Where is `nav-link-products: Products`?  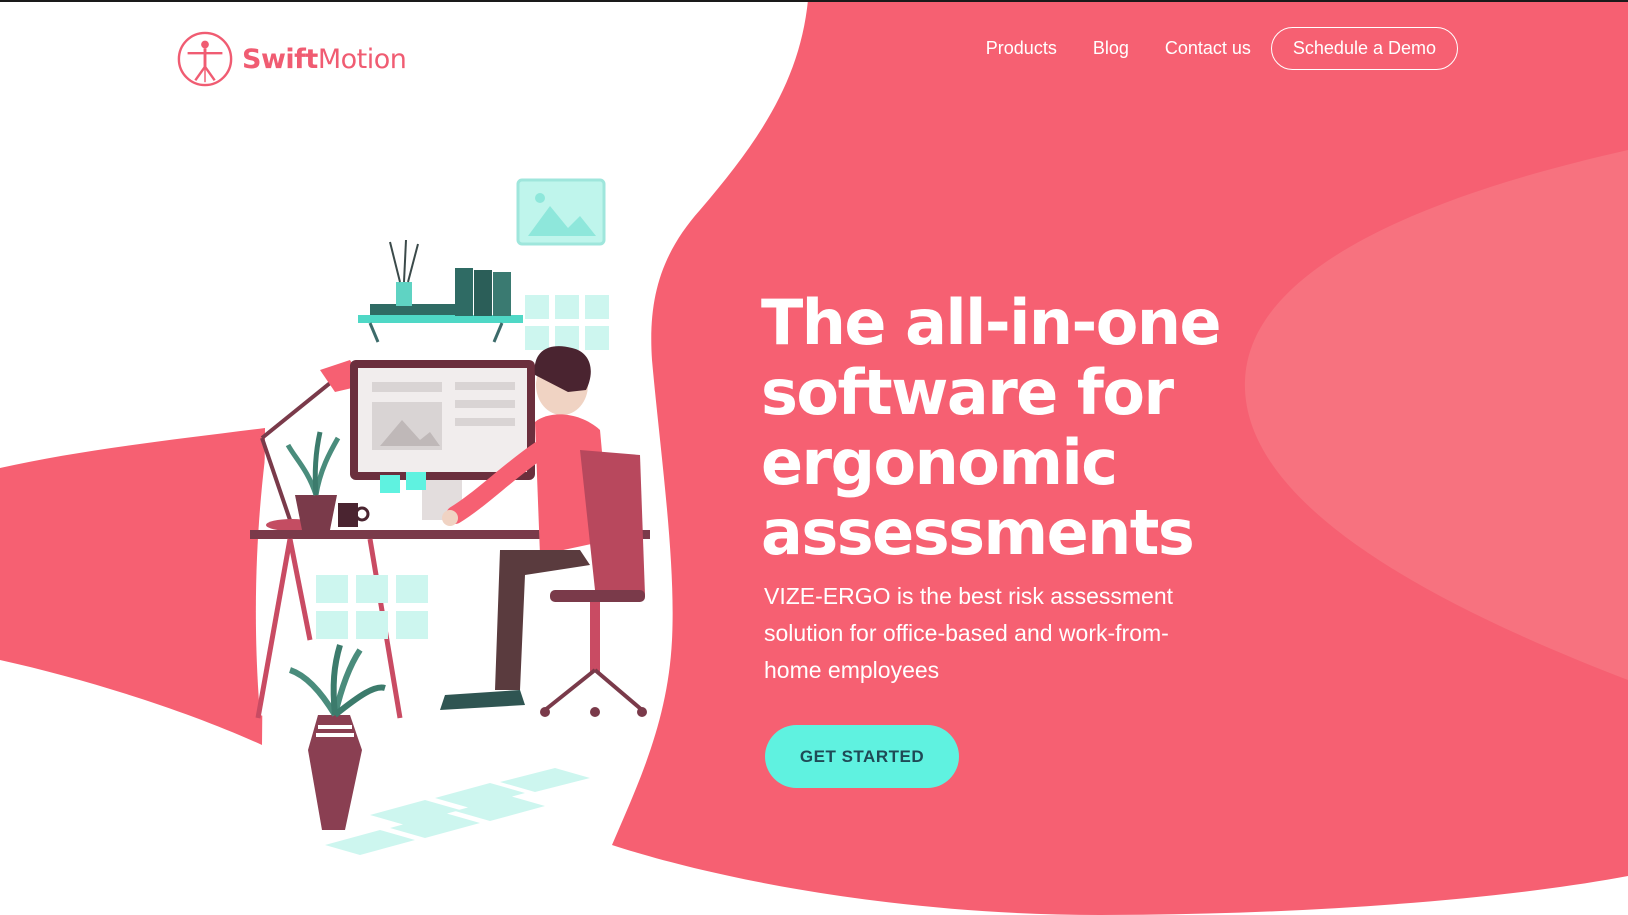 nav-link-products: Products is located at coordinates (1021, 48).